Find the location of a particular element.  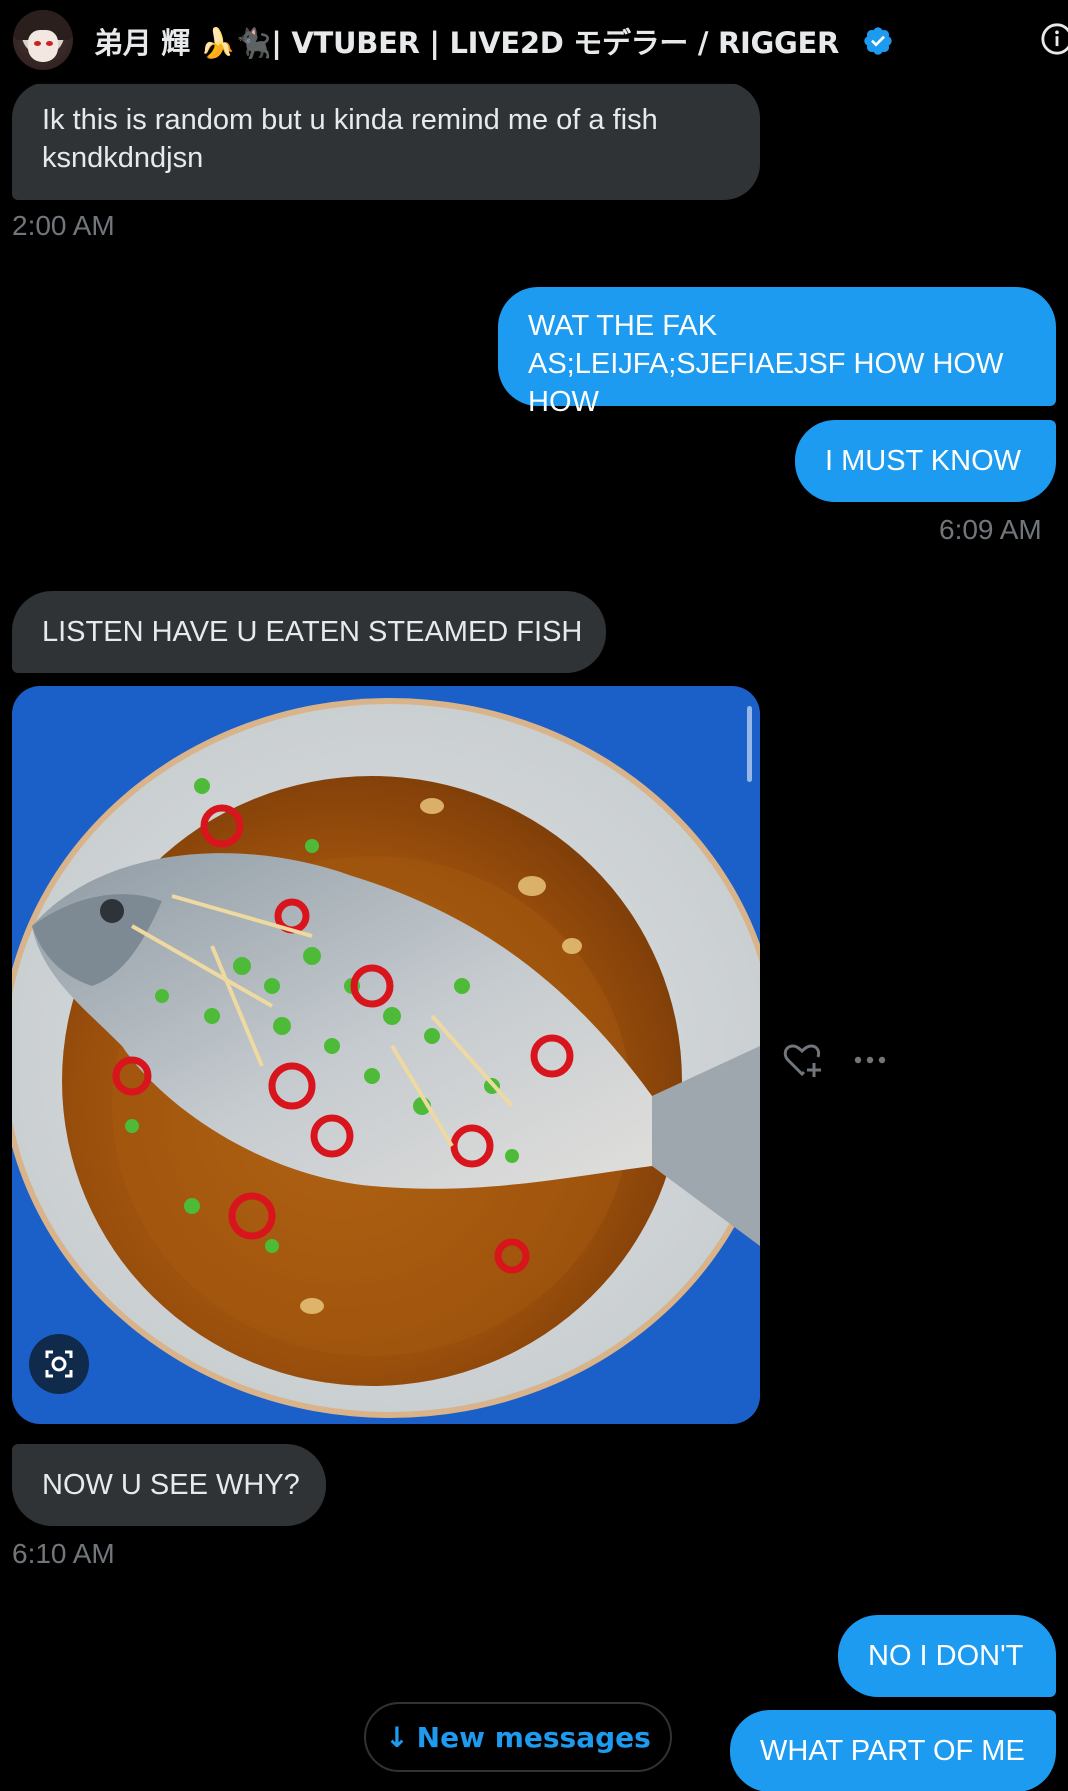

visual-search-button is located at coordinates (59, 1364).